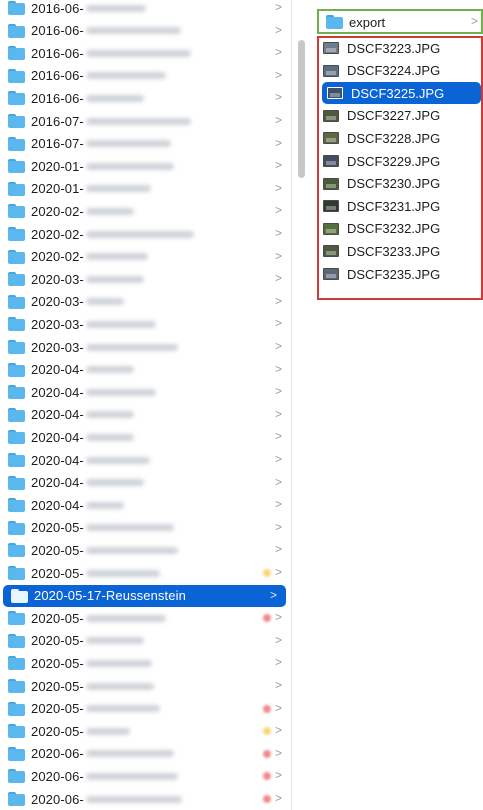  Describe the element at coordinates (267, 573) in the screenshot. I see `yellow-tag-dot` at that location.